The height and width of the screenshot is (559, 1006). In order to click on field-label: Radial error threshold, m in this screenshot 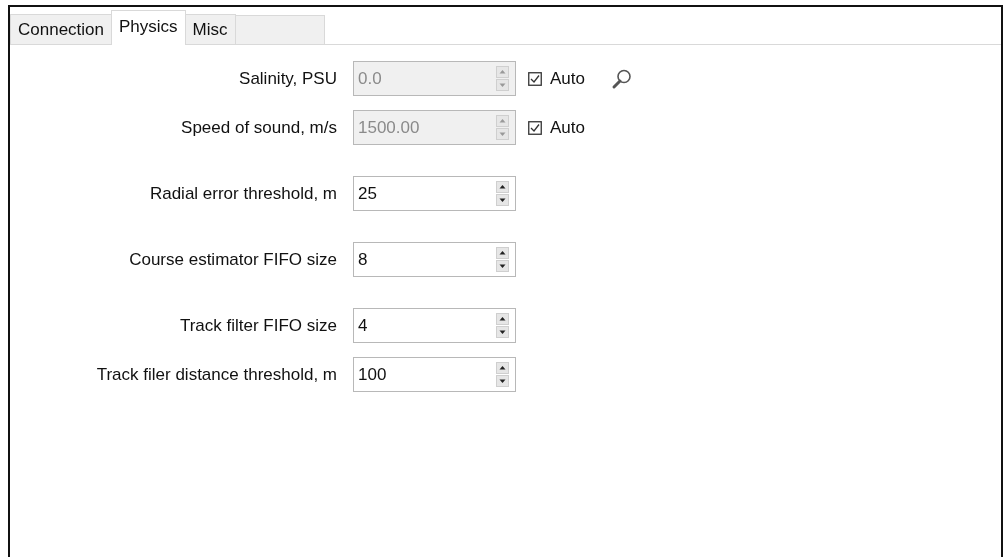, I will do `click(243, 193)`.